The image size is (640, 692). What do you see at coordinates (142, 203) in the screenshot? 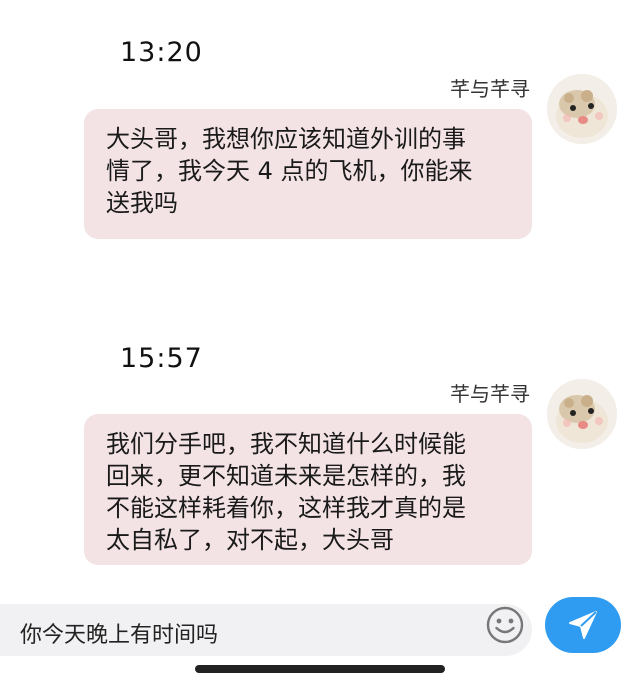
I see `message-line: 送我吗` at bounding box center [142, 203].